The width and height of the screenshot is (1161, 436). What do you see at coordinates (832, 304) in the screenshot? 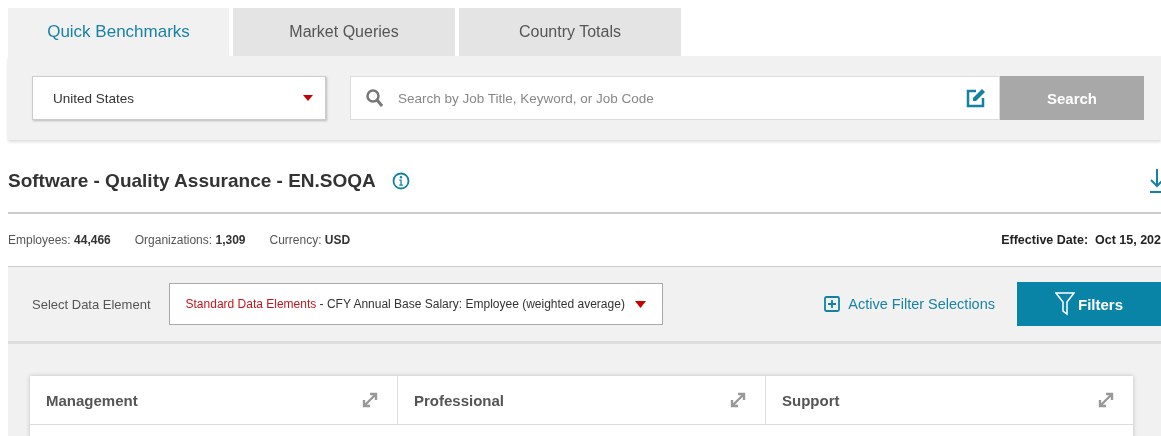
I see `plus-box-icon` at bounding box center [832, 304].